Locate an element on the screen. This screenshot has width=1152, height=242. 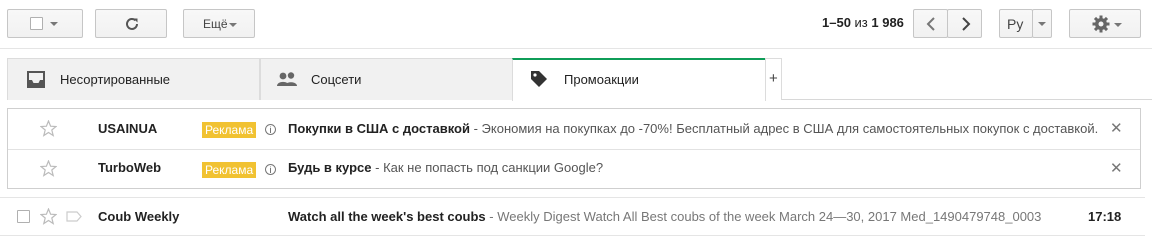
ad-subject: Покупки в США с доставкой is located at coordinates (379, 128).